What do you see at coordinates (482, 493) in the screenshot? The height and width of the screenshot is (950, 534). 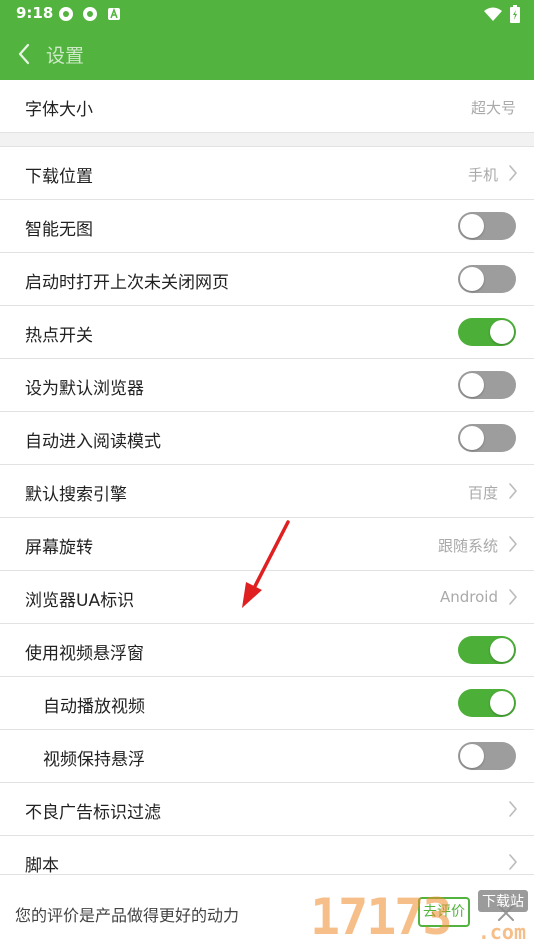 I see `setting-value: 百度` at bounding box center [482, 493].